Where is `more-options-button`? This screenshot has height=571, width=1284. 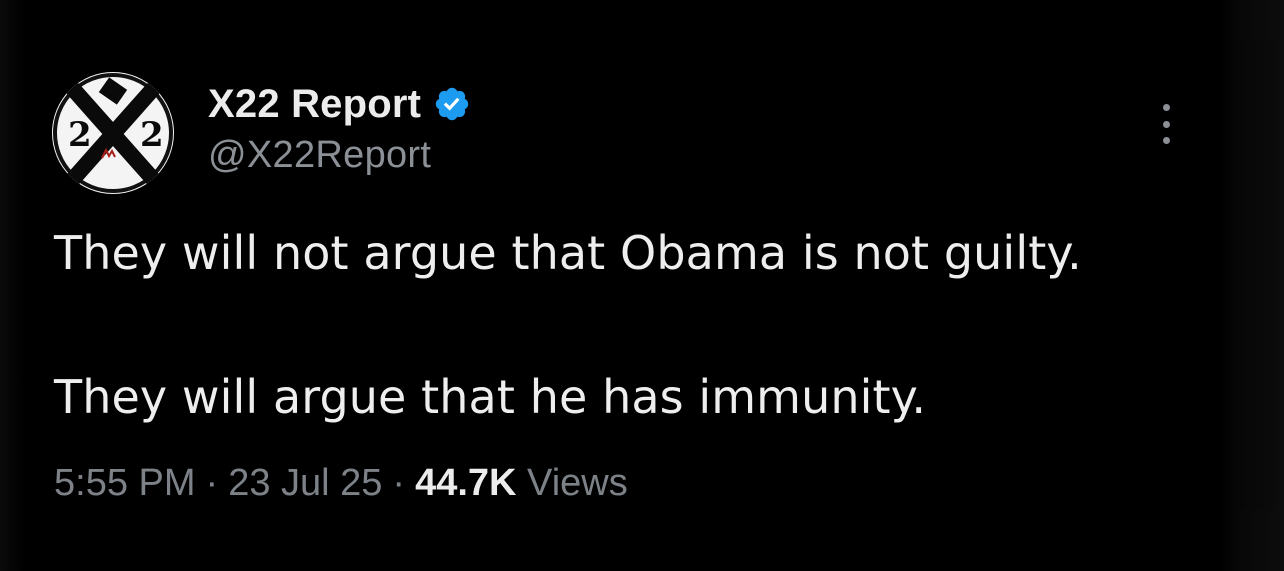 more-options-button is located at coordinates (1166, 124).